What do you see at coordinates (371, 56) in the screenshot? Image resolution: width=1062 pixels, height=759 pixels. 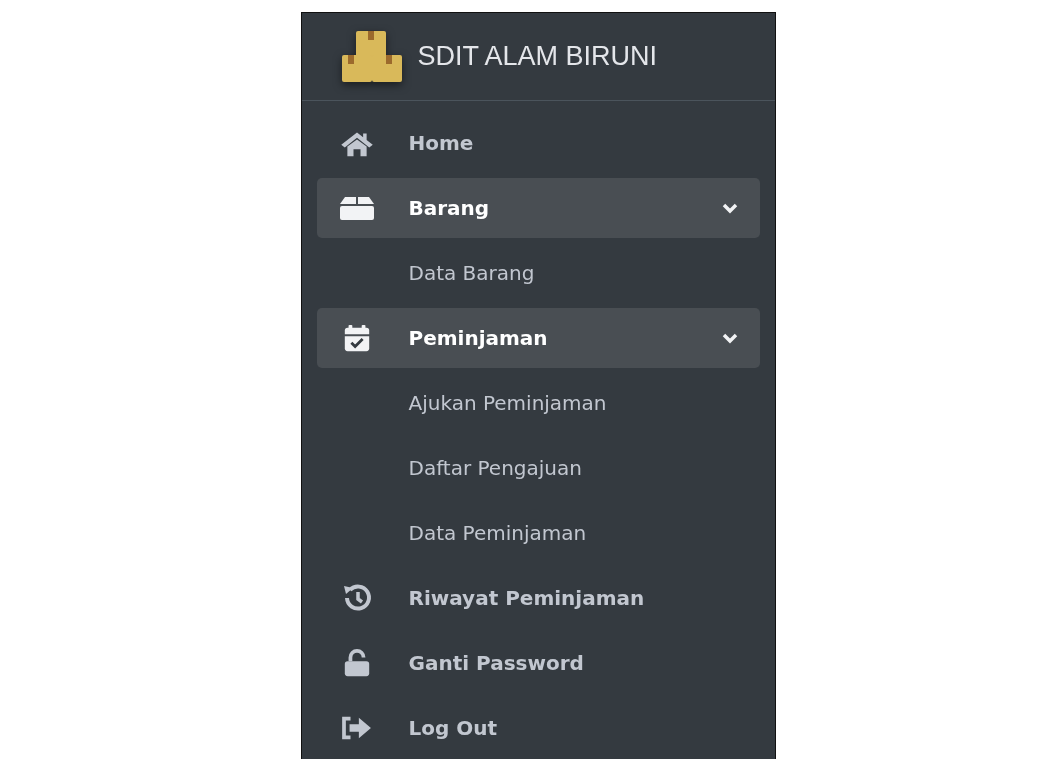 I see `boxes-logo-icon` at bounding box center [371, 56].